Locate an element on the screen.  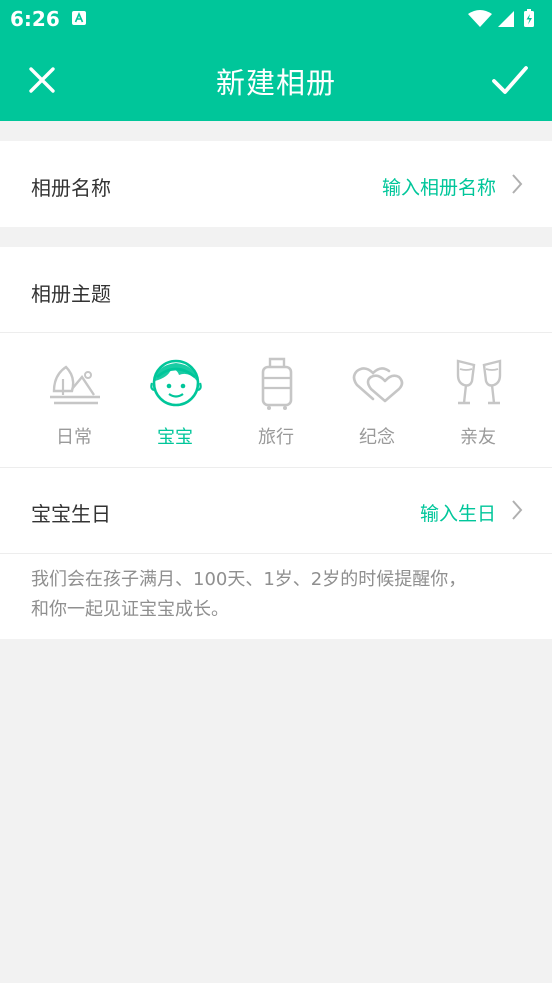
theme-label-daily: 日常 is located at coordinates (74, 437).